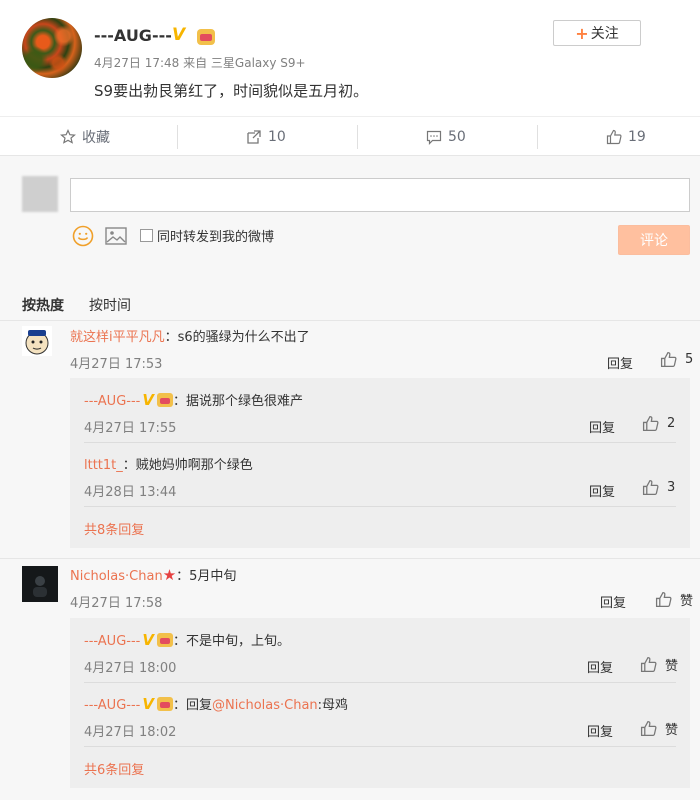 The height and width of the screenshot is (800, 700). I want to click on reply-line: lttt1t_：贼她妈帅啊那个绿色, so click(168, 463).